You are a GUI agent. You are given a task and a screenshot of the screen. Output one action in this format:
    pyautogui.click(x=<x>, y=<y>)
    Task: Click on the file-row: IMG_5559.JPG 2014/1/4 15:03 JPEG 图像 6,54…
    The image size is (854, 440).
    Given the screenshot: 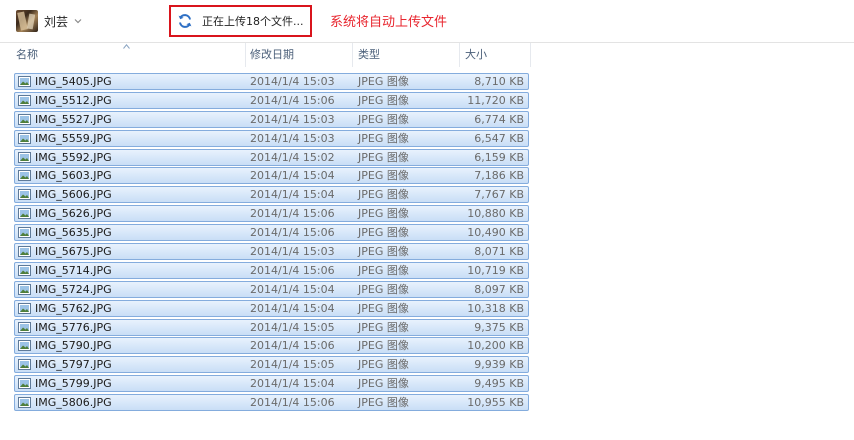 What is the action you would take?
    pyautogui.click(x=271, y=138)
    